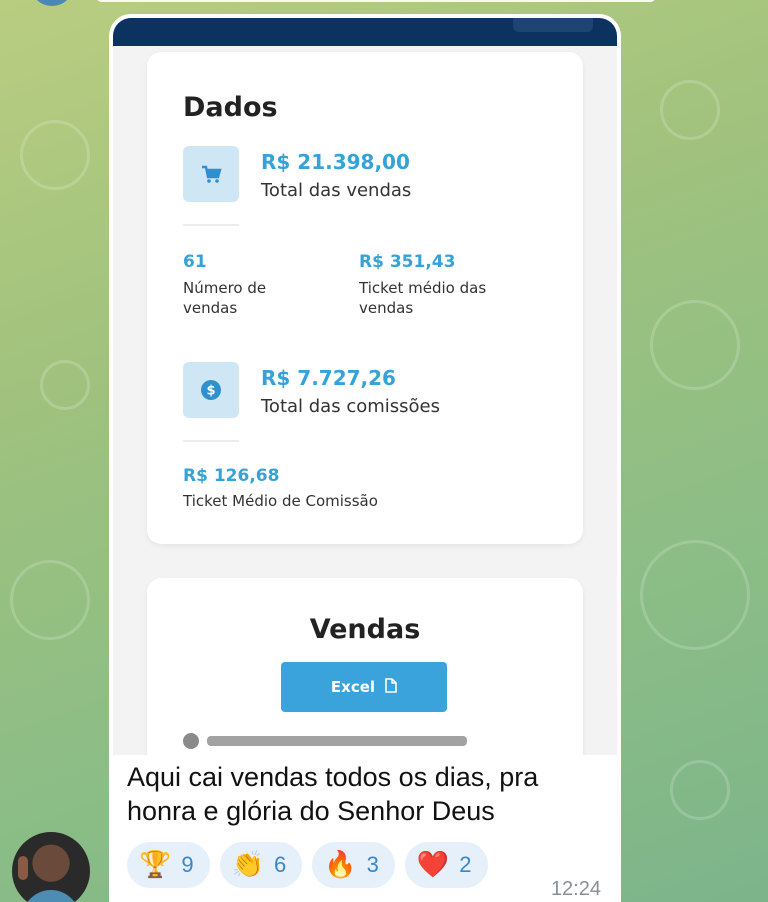 The height and width of the screenshot is (902, 768). Describe the element at coordinates (365, 32) in the screenshot. I see `app-header-bar` at that location.